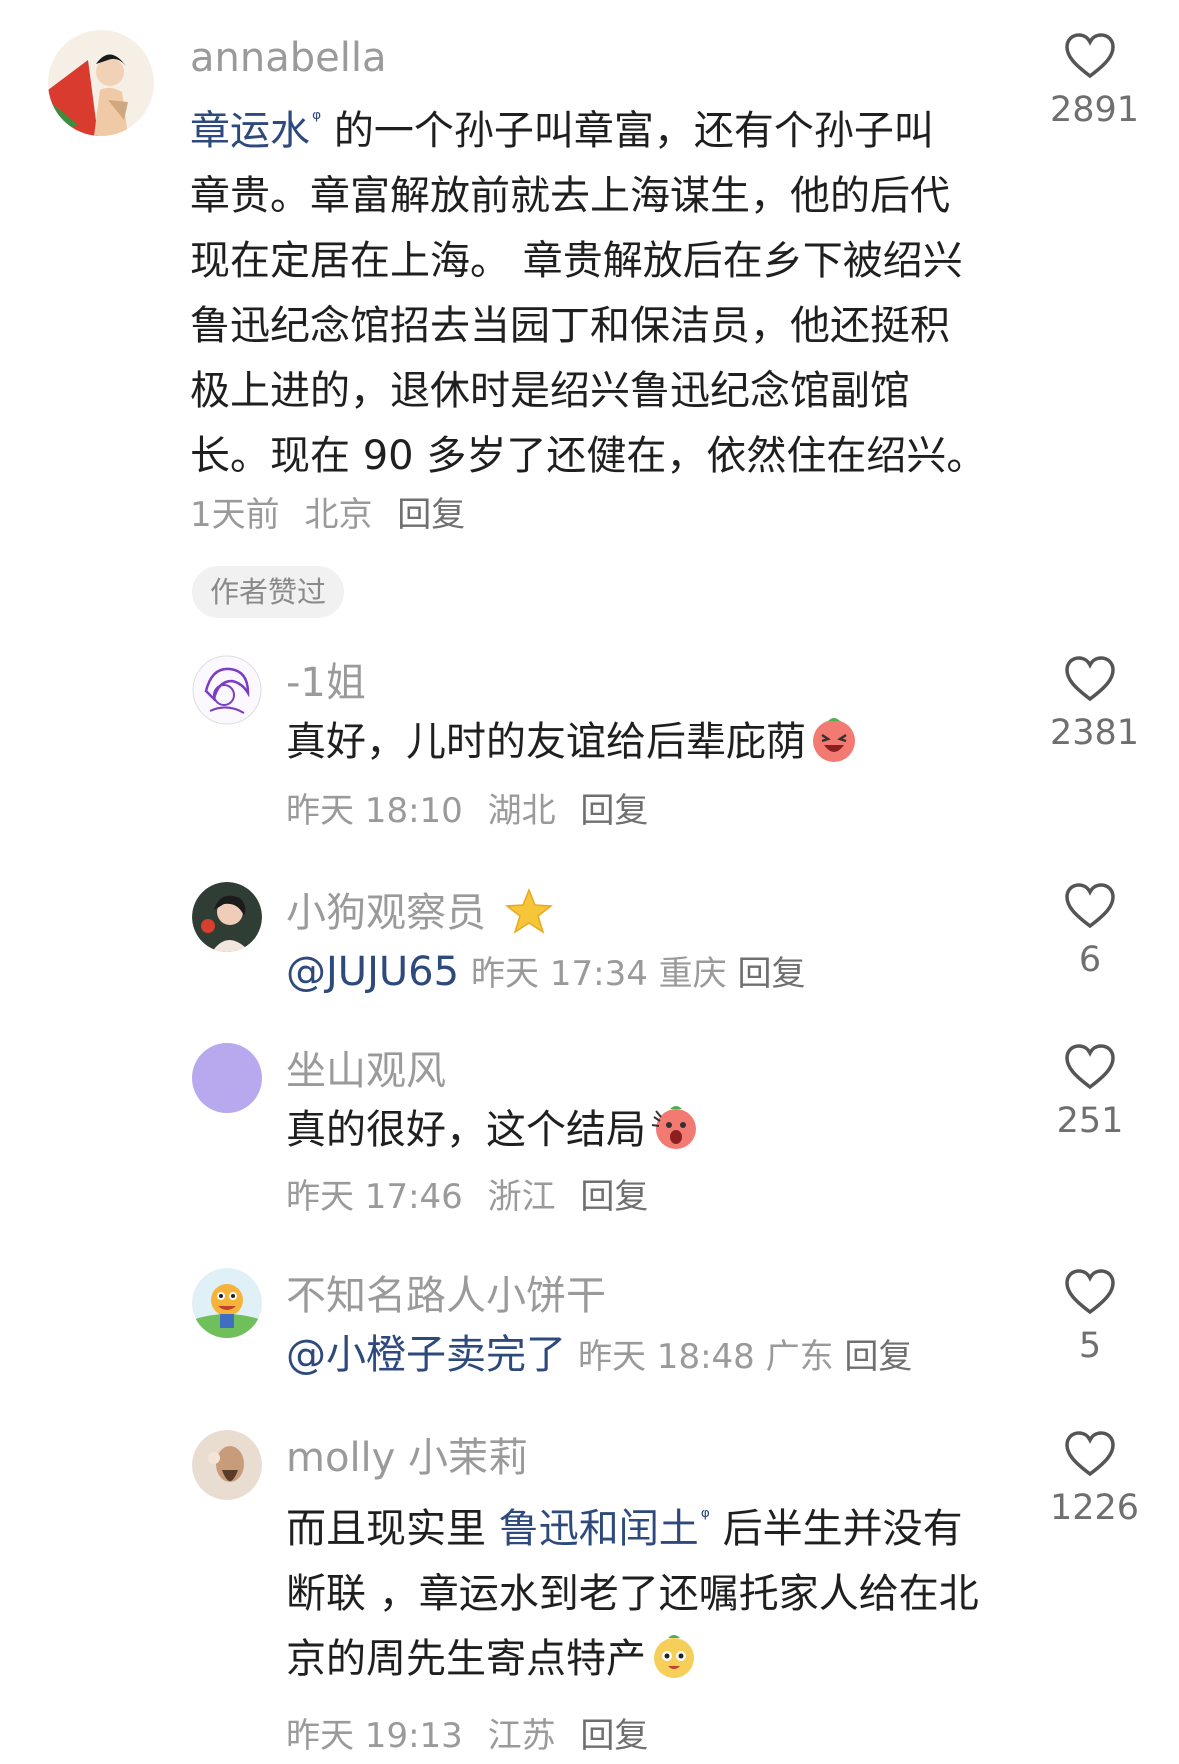  I want to click on comment-location: 湖北, so click(521, 811).